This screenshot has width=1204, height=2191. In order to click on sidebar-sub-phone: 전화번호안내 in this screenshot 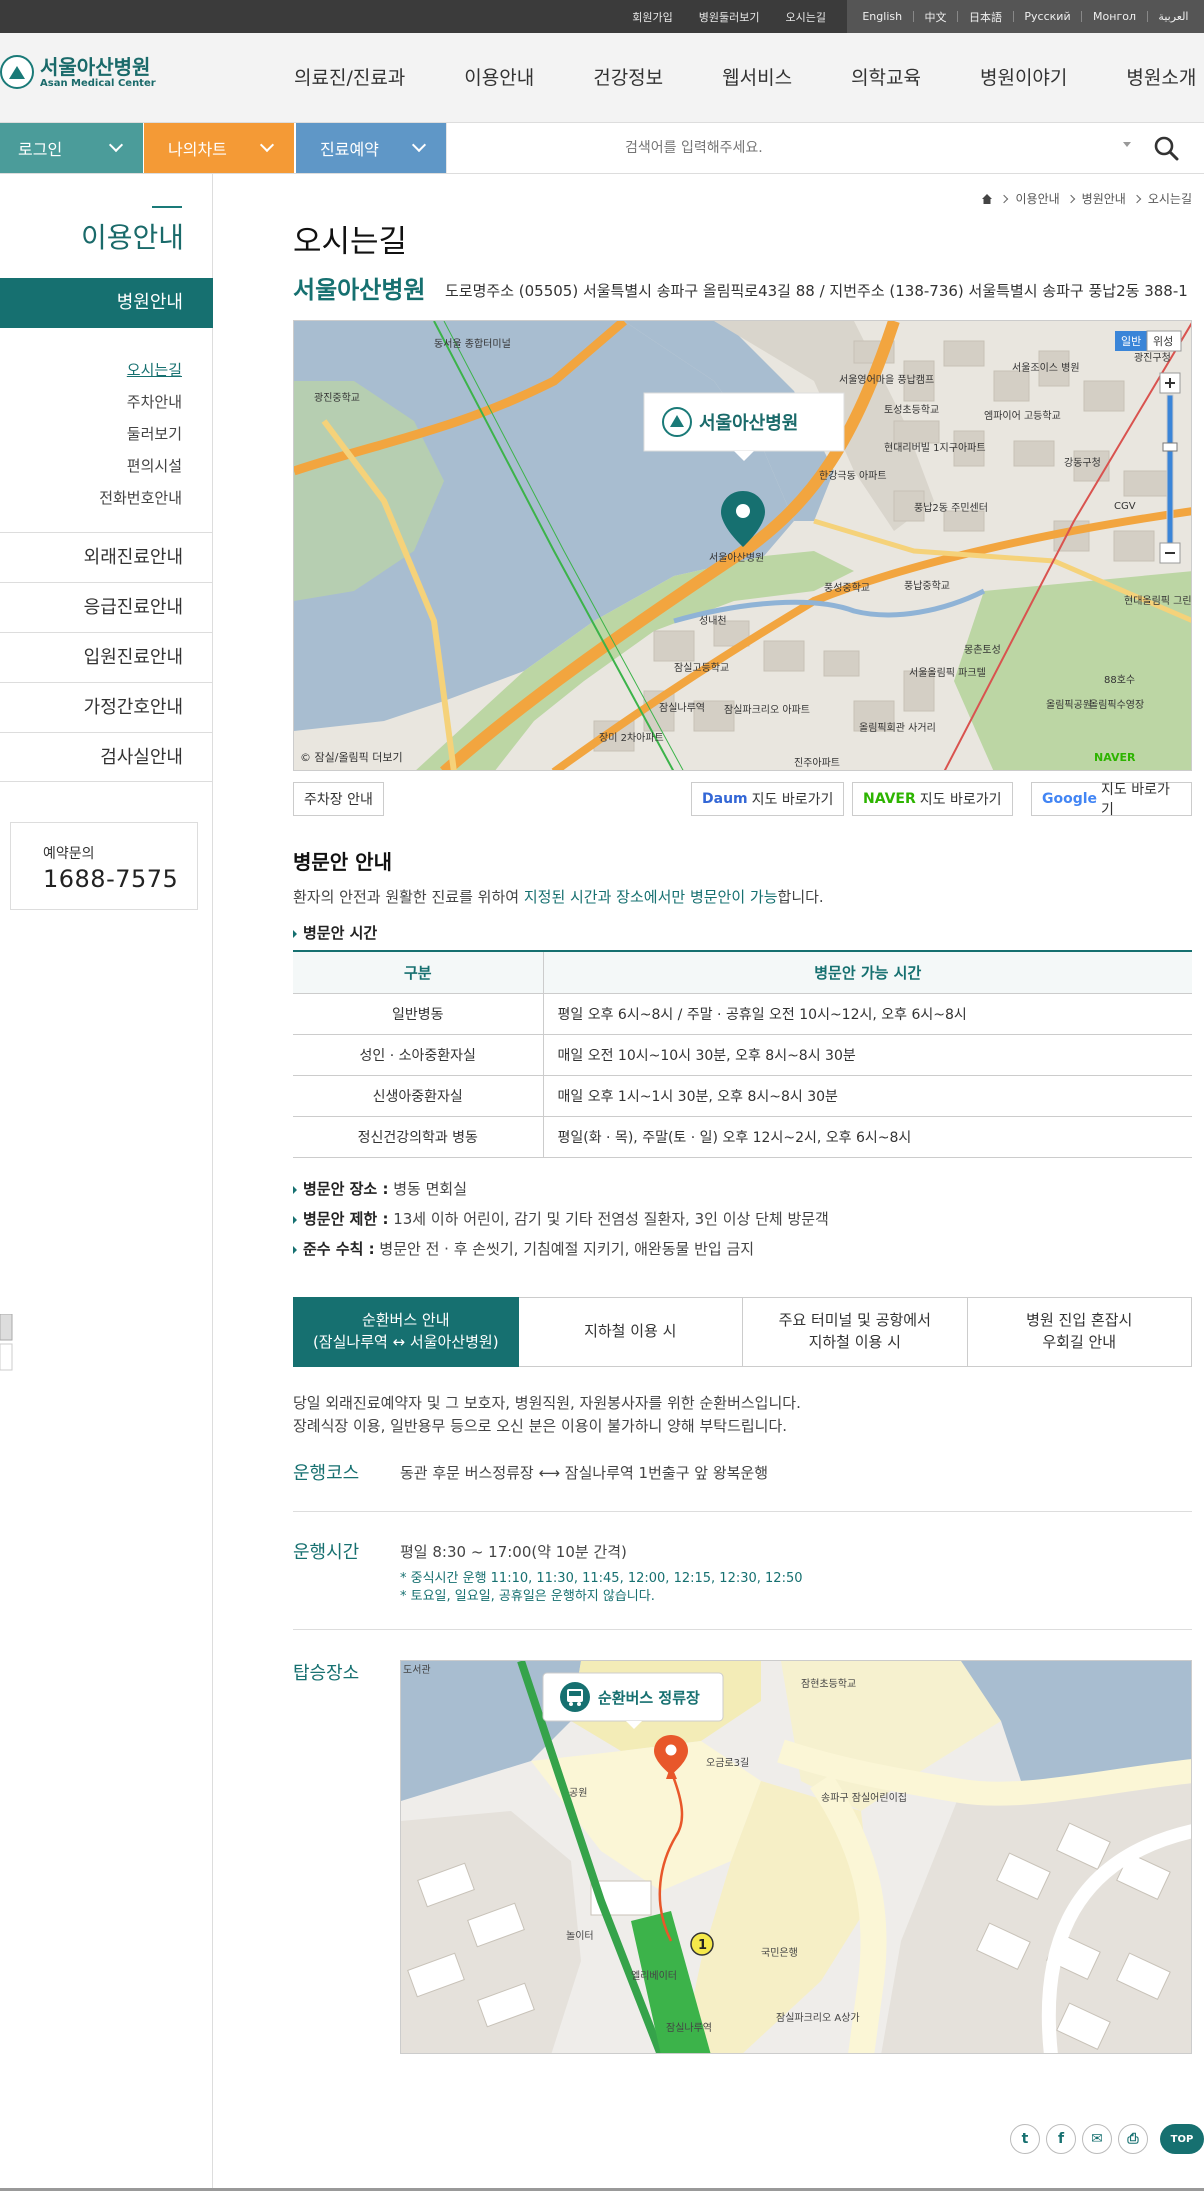, I will do `click(140, 498)`.